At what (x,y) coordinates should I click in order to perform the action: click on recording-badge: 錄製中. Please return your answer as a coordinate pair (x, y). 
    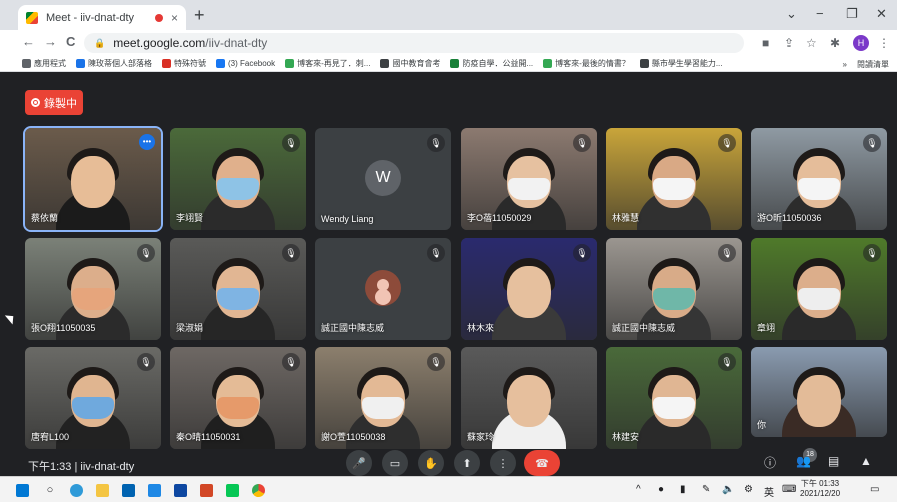
    Looking at the image, I should click on (54, 102).